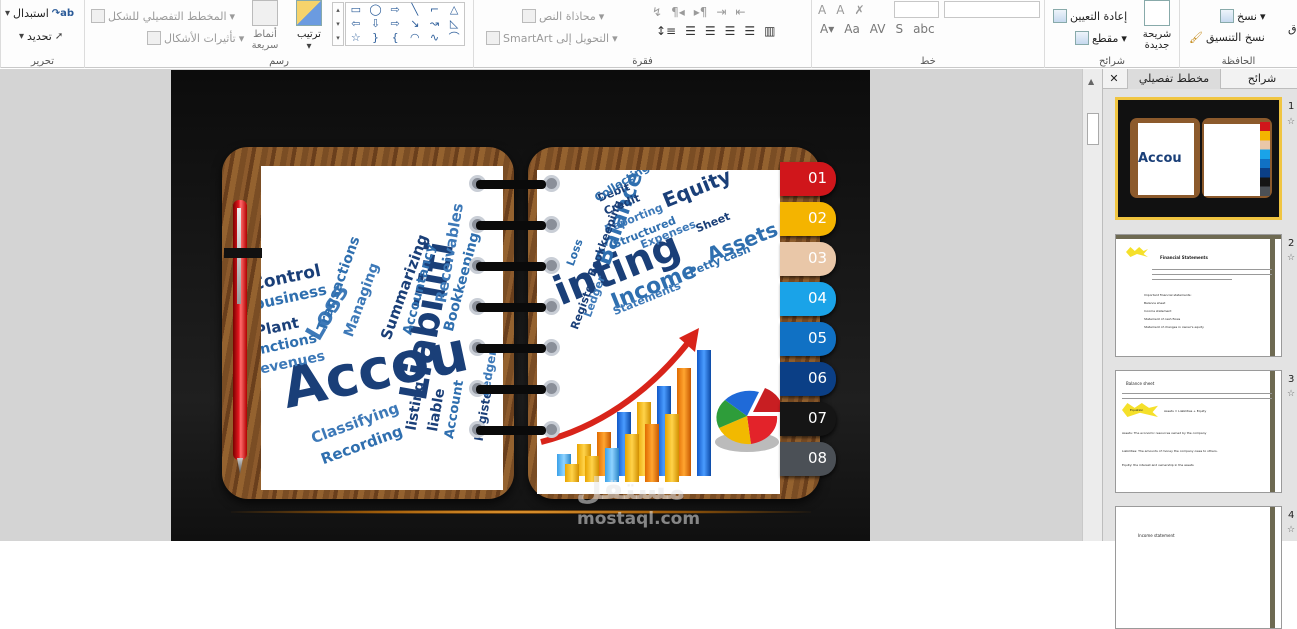  What do you see at coordinates (1092, 305) in the screenshot?
I see `vertical-scrollbar: ▲` at bounding box center [1092, 305].